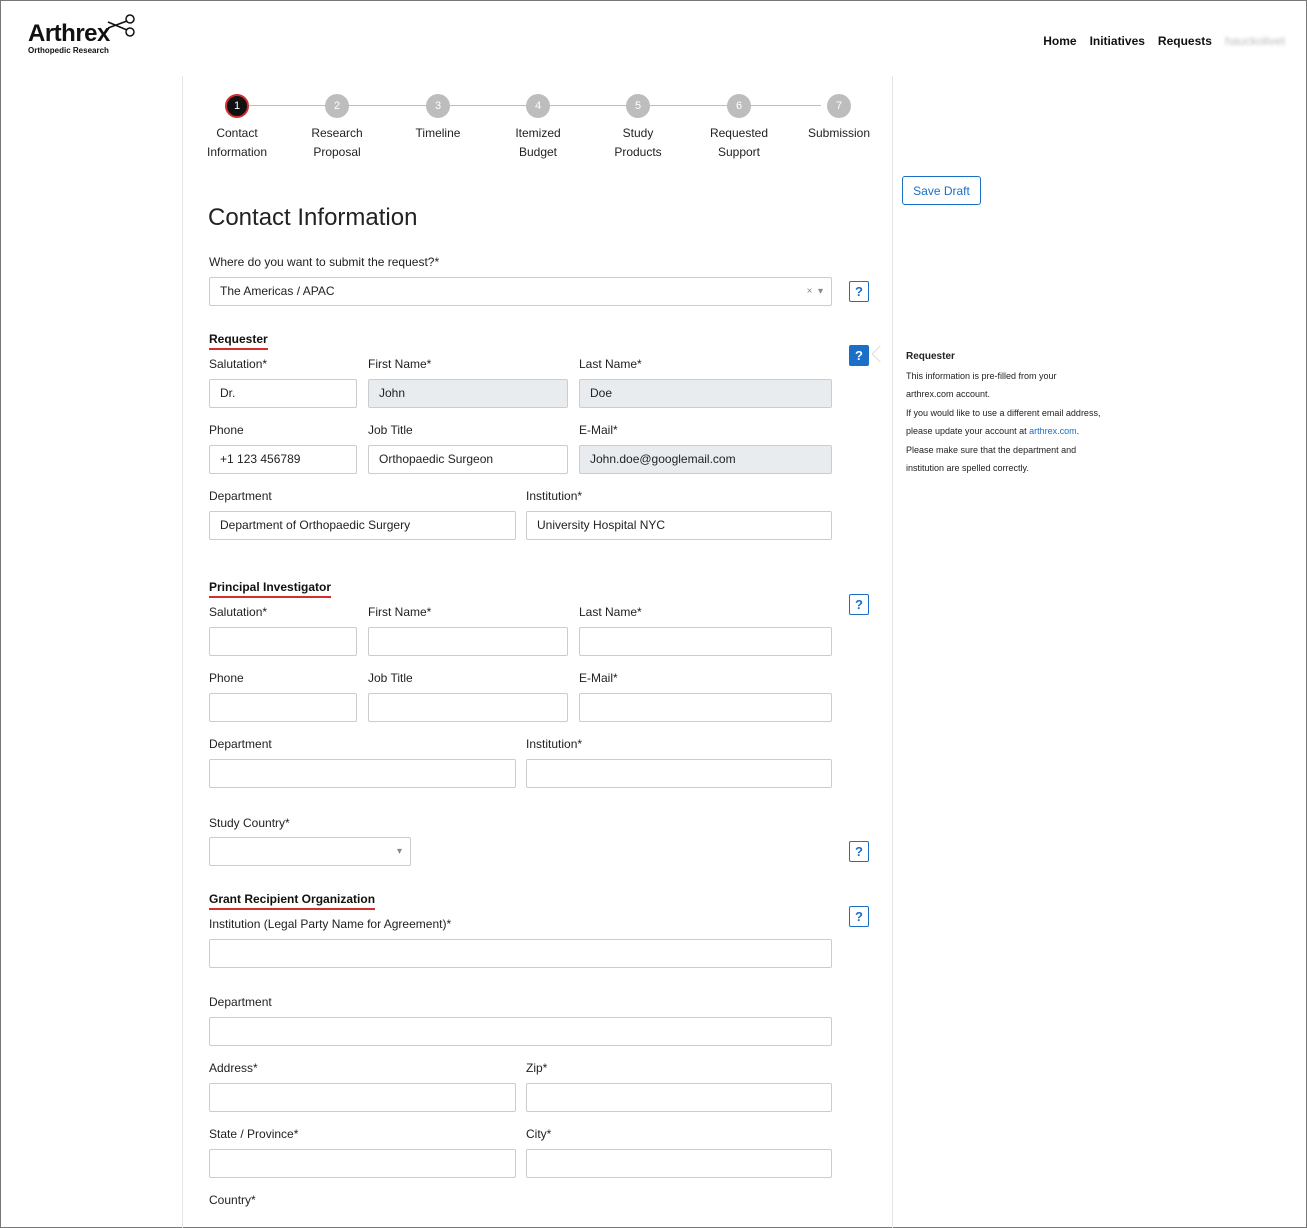  What do you see at coordinates (238, 341) in the screenshot?
I see `requester-heading: Requester` at bounding box center [238, 341].